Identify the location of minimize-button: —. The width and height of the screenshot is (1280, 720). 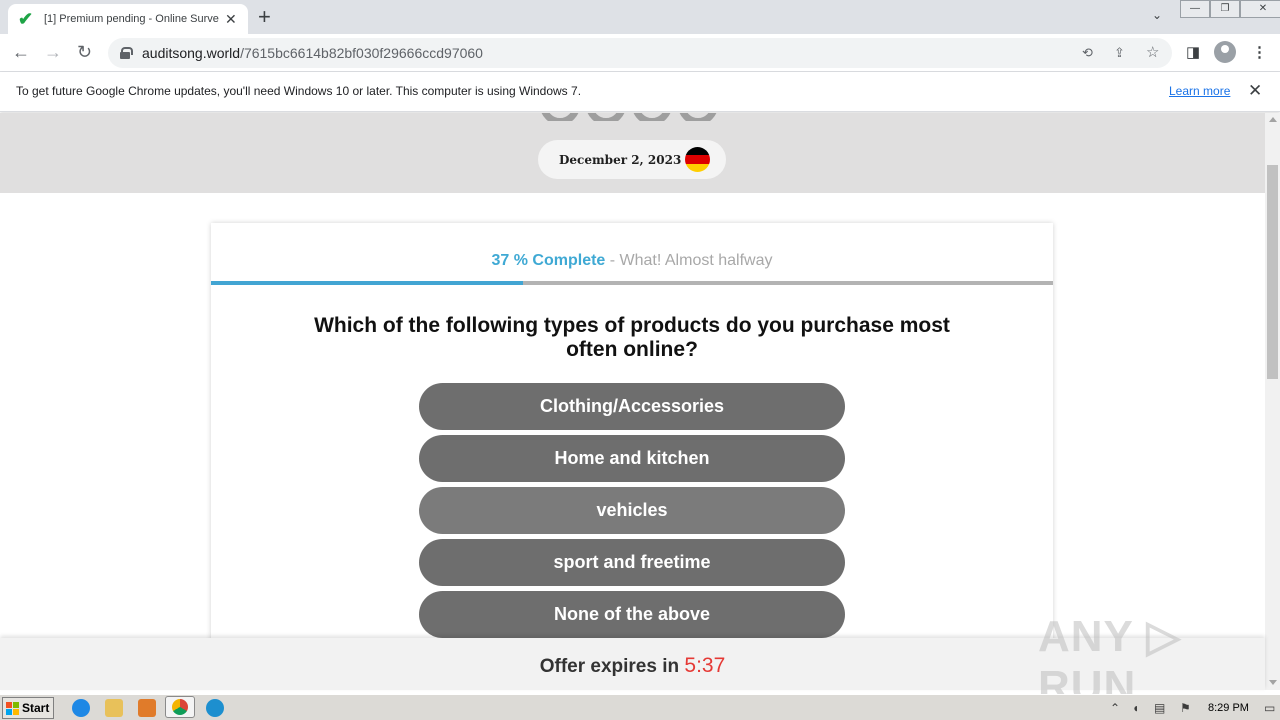
(1195, 9).